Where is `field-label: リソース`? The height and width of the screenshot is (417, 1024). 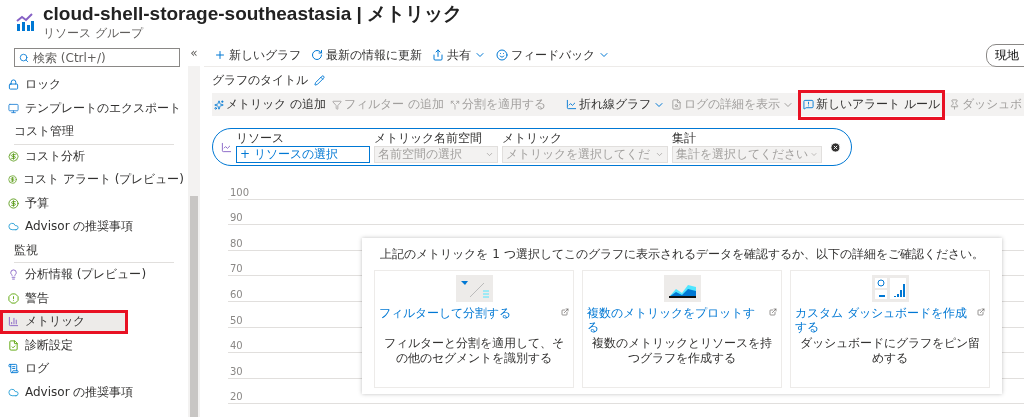
field-label: リソース is located at coordinates (260, 138).